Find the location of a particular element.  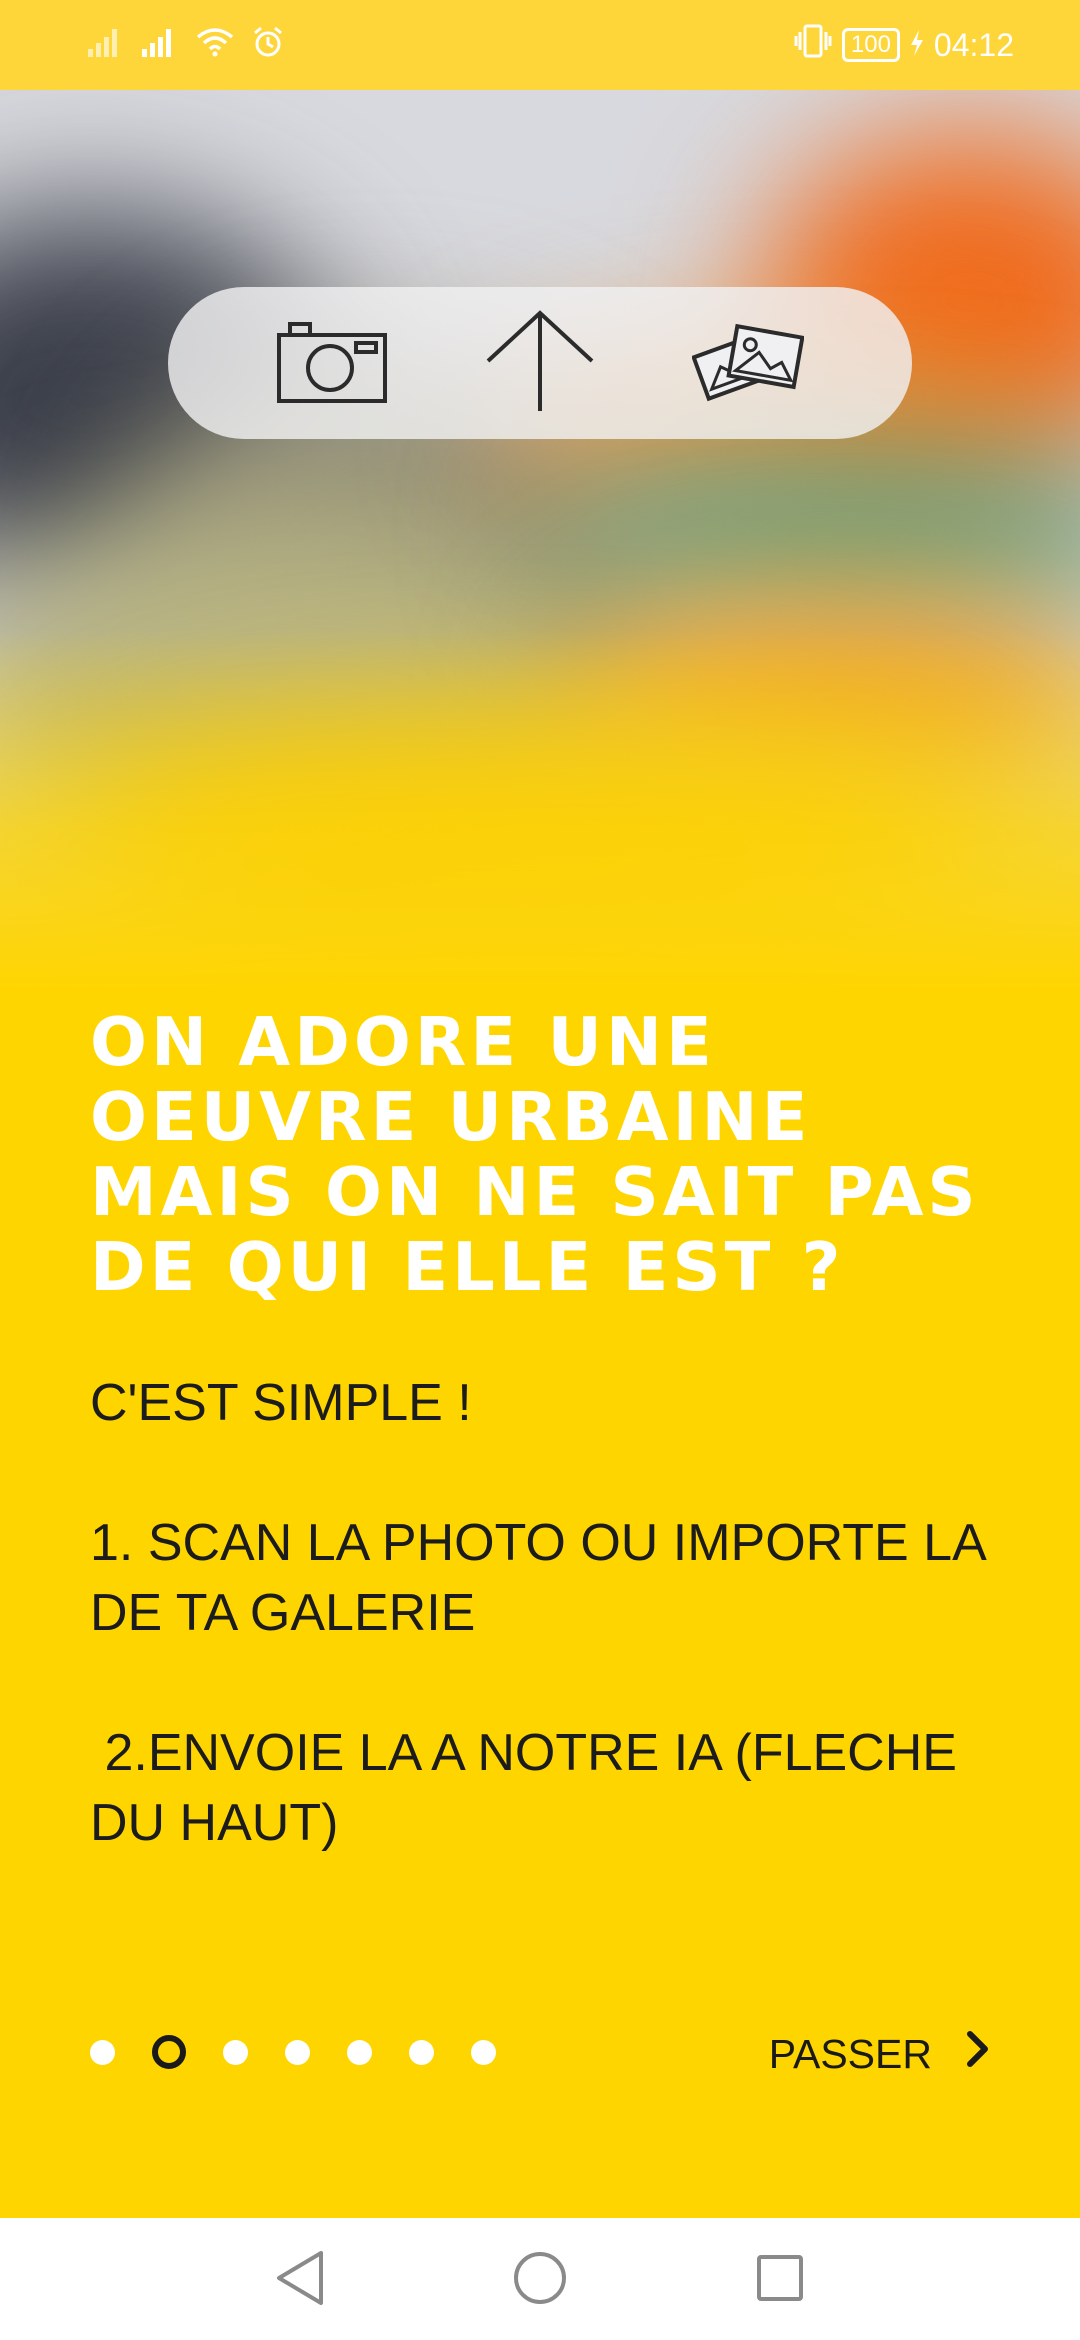

page-dot-active is located at coordinates (169, 2052).